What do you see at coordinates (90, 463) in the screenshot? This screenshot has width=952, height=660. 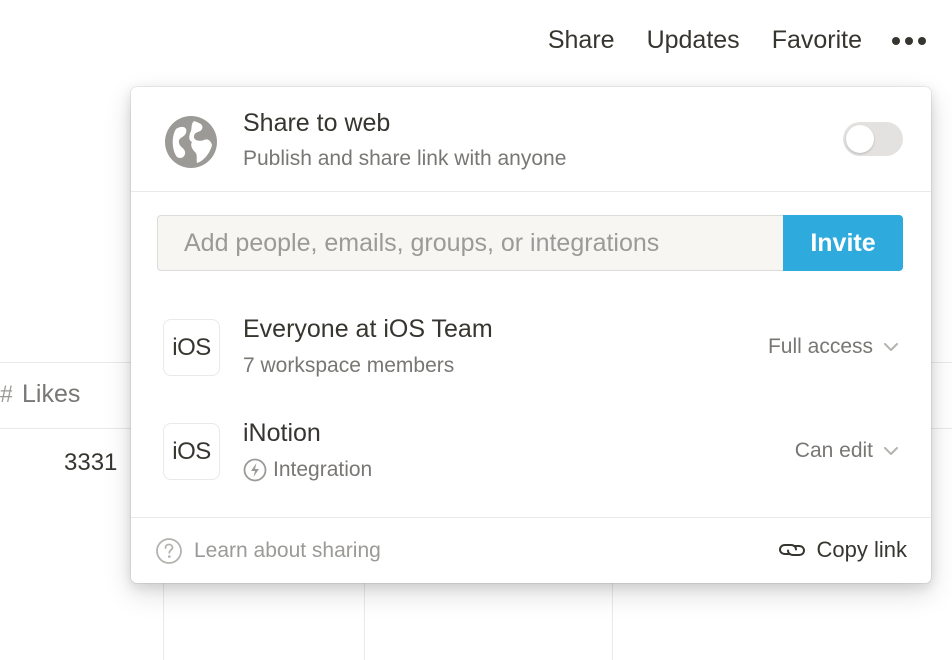 I see `likes-cell: 3331` at bounding box center [90, 463].